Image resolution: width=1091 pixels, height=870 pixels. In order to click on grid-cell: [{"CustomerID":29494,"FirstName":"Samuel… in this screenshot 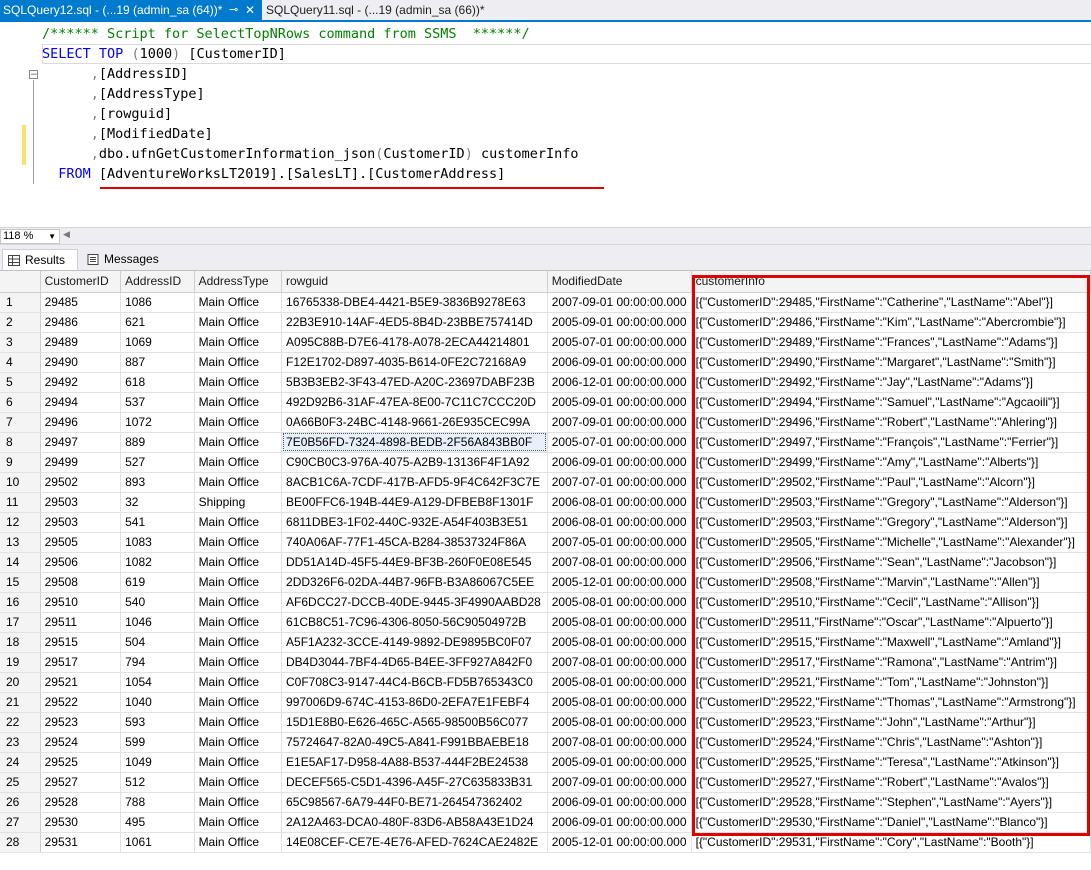, I will do `click(891, 402)`.